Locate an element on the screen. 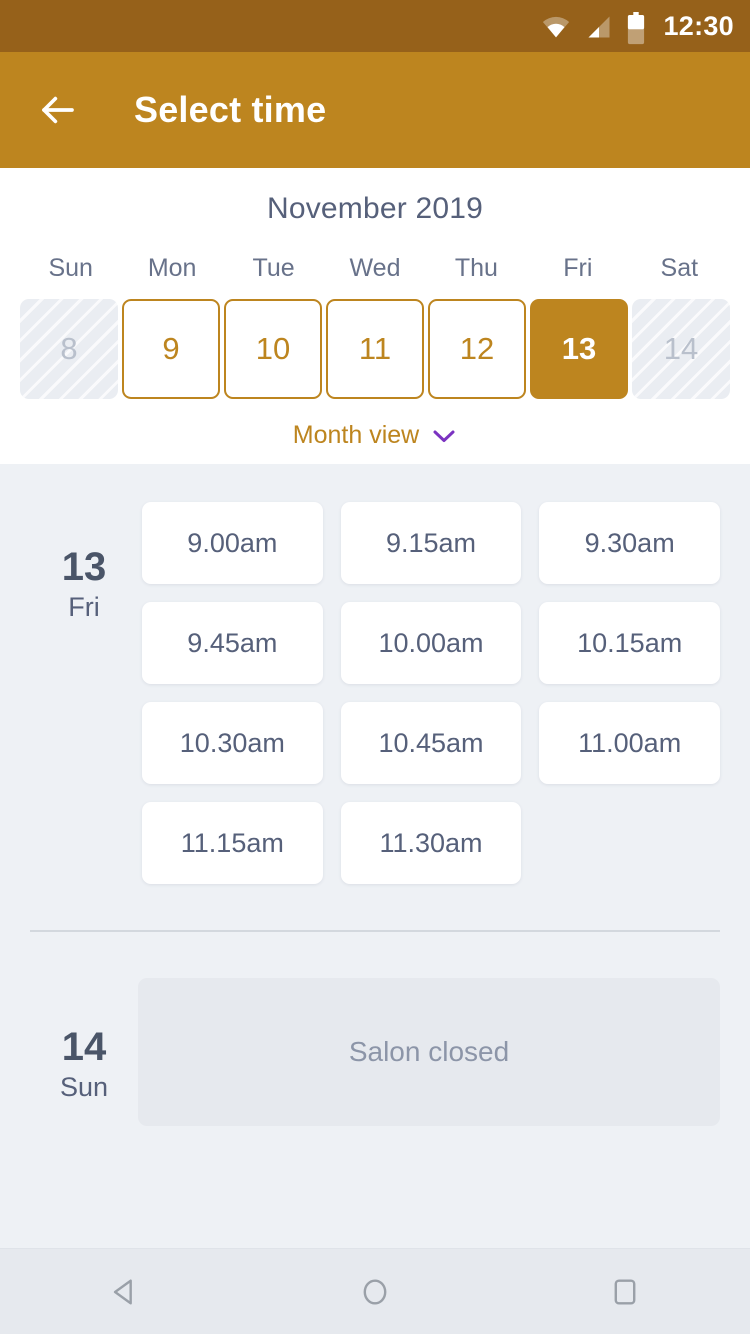  chevron-down-icon is located at coordinates (444, 436).